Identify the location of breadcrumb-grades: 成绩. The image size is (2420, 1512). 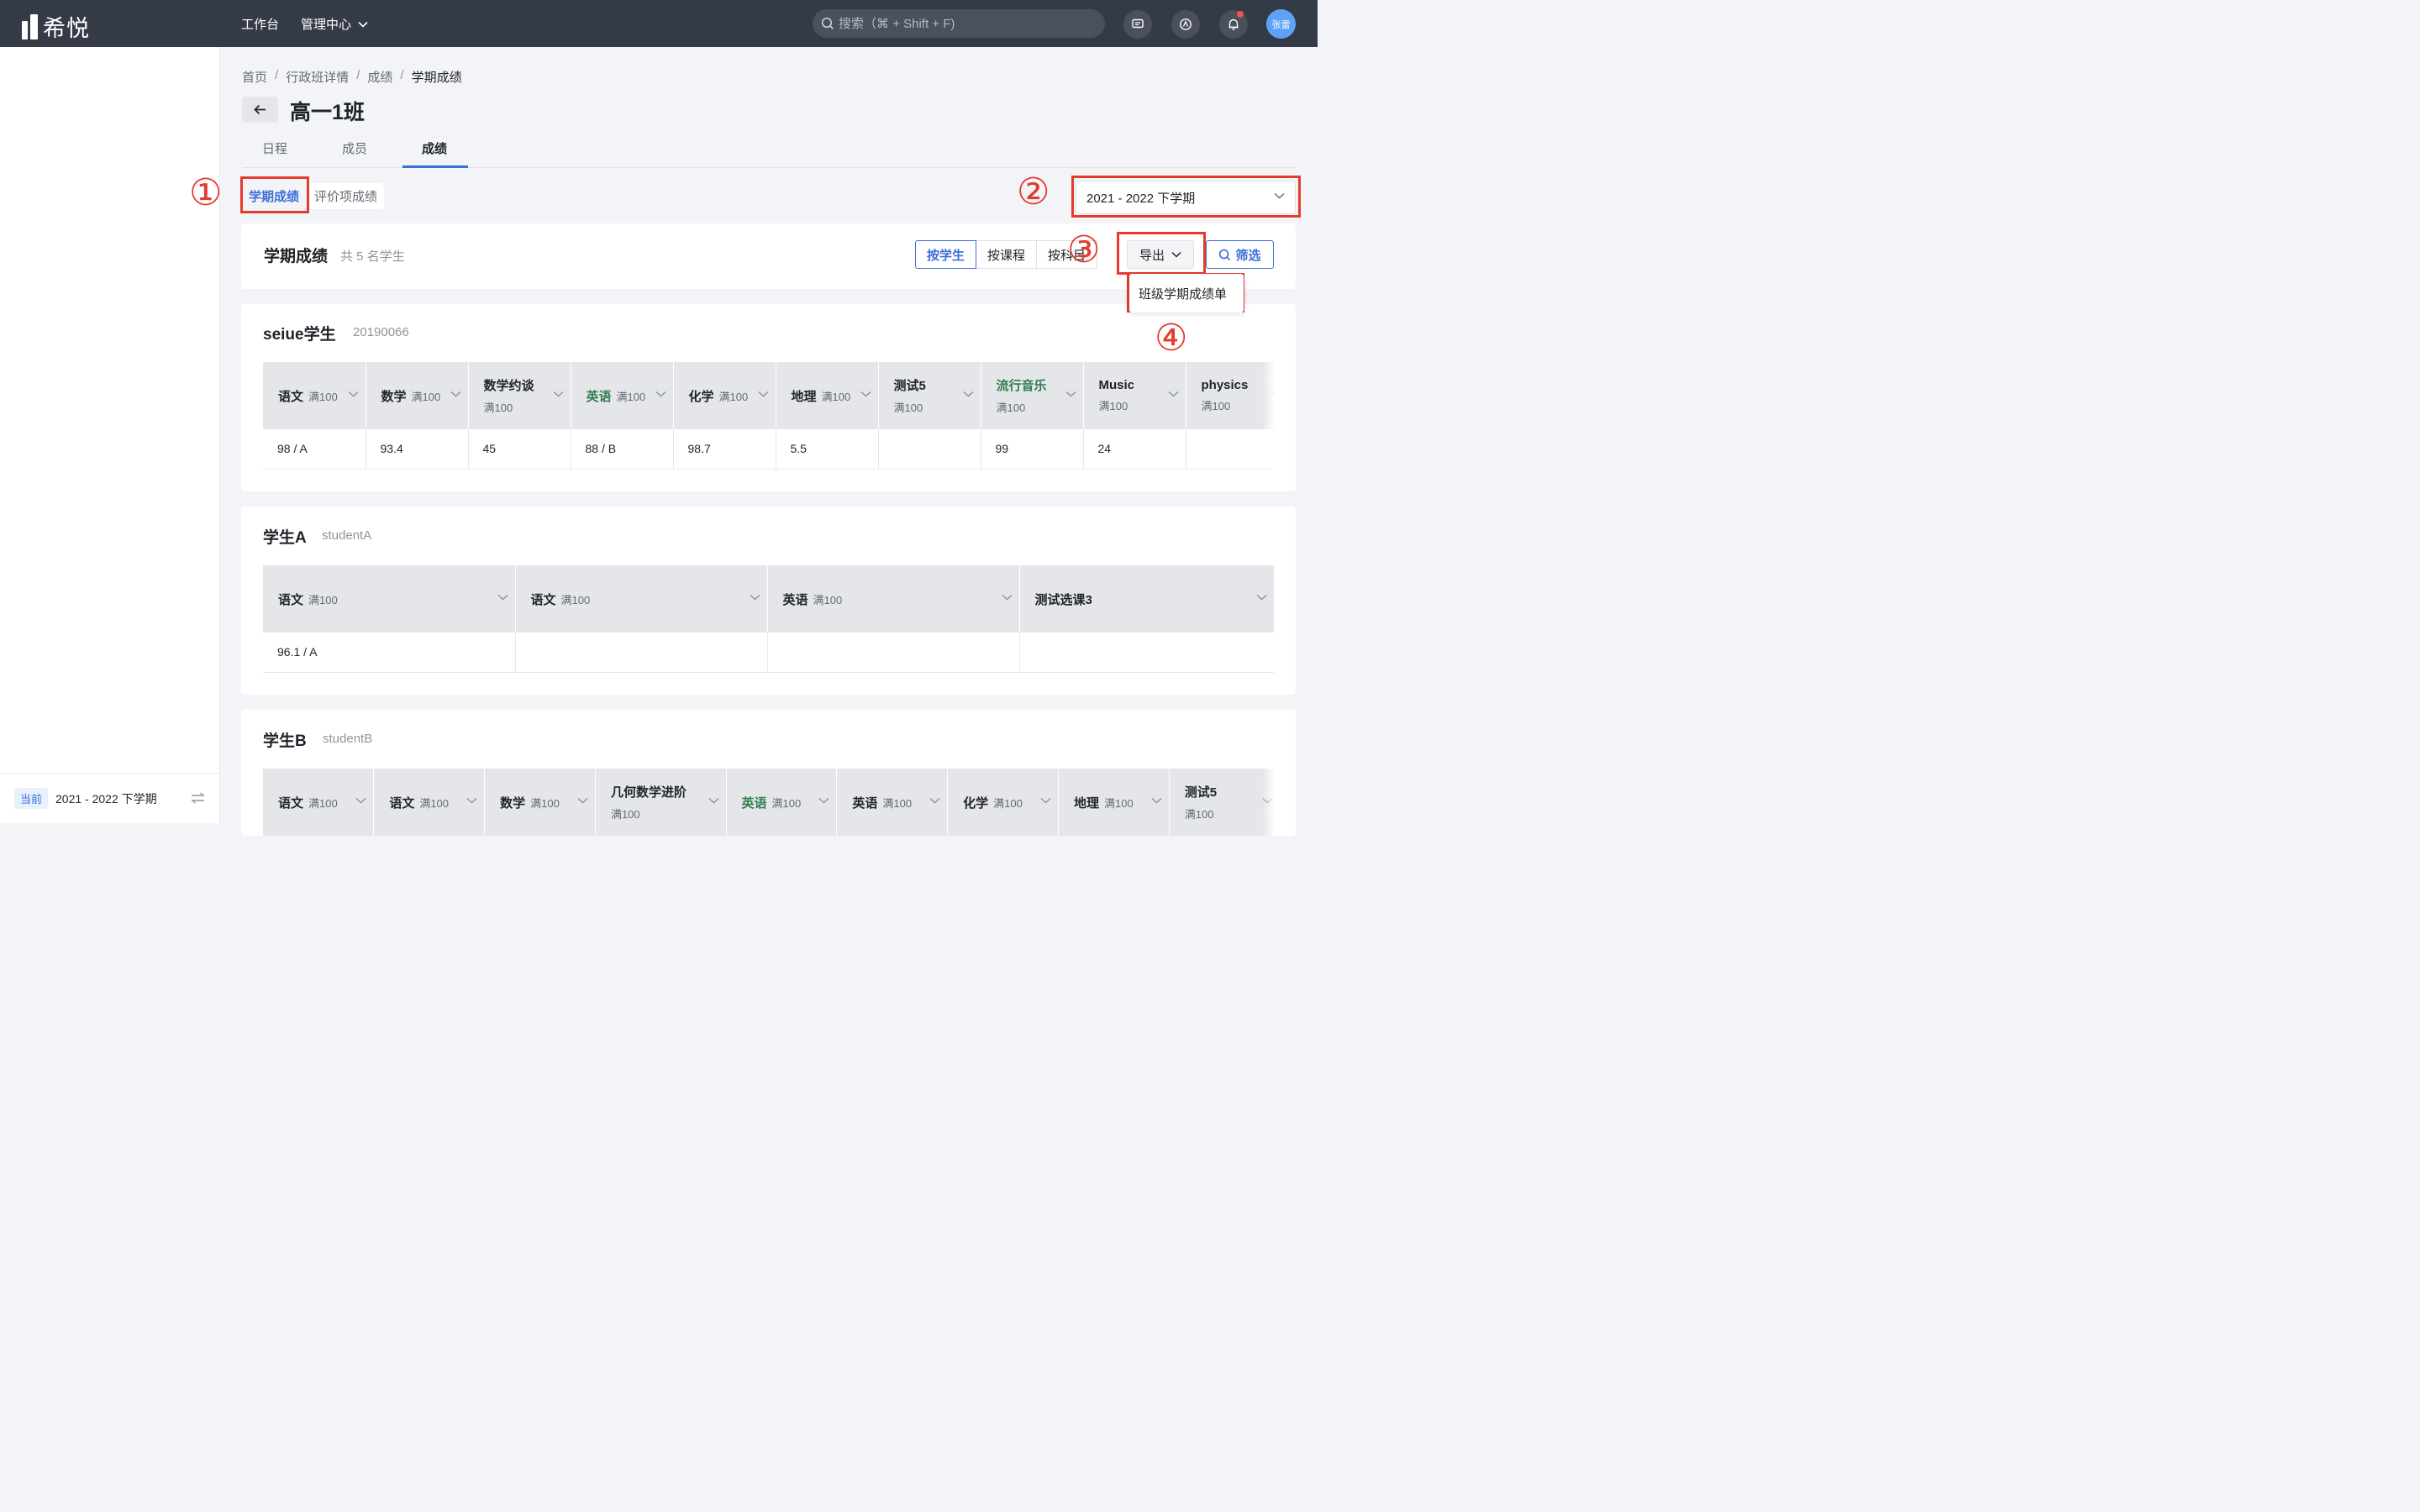
(379, 77).